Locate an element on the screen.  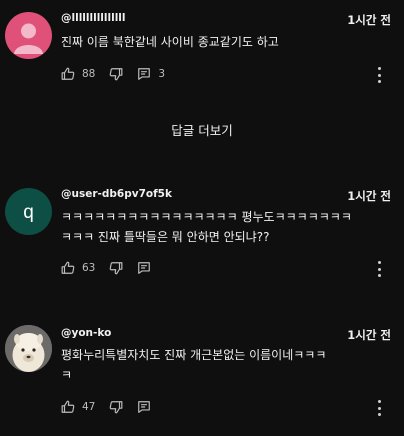
person-silhouette-icon is located at coordinates (28, 38).